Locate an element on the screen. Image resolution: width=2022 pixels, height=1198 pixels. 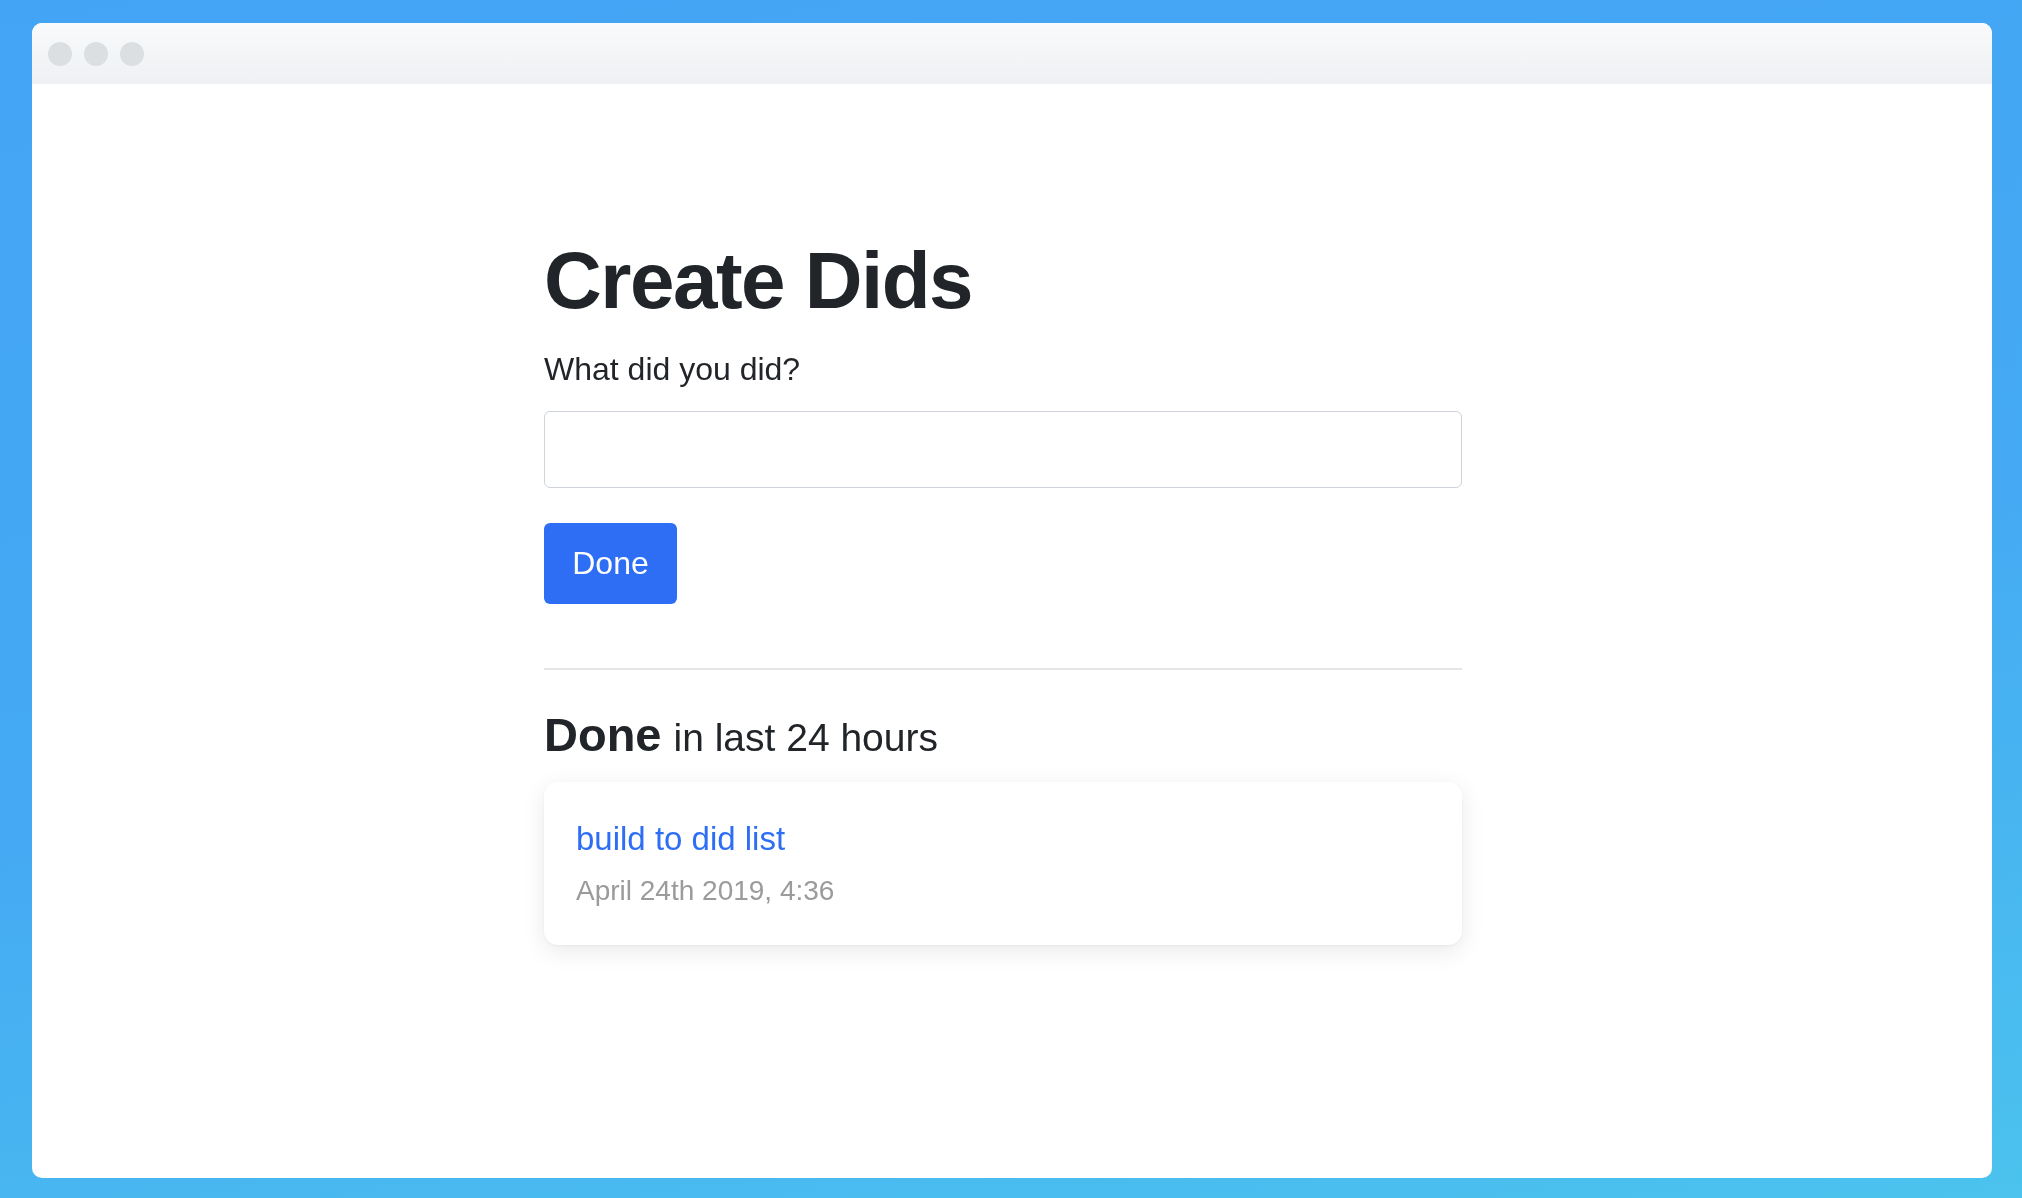
did-link: build to did list is located at coordinates (681, 838).